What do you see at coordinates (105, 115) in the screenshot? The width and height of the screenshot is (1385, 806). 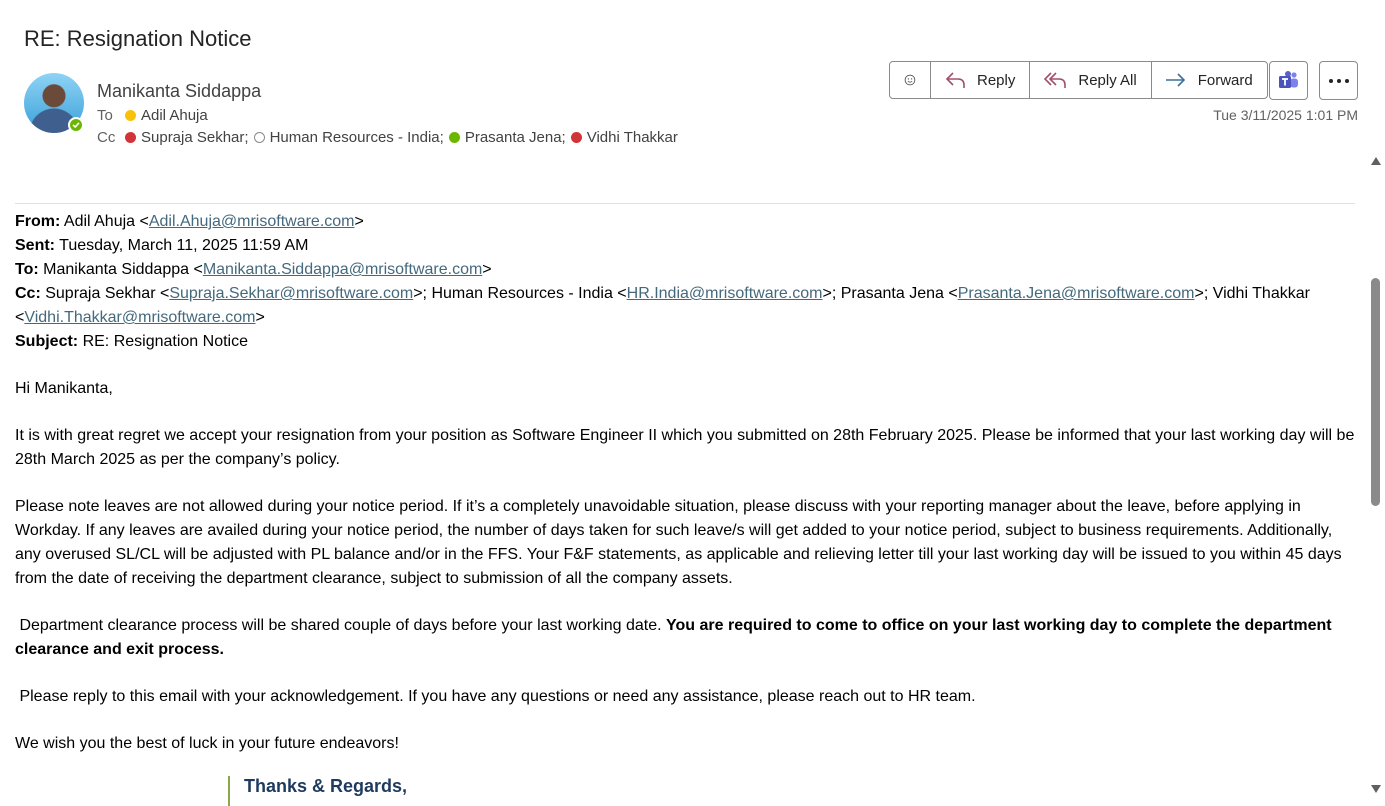 I see `to-label: To` at bounding box center [105, 115].